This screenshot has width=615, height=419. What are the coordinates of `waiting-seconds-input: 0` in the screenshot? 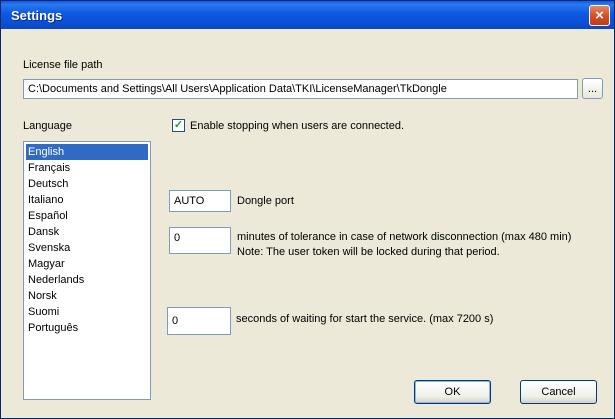 It's located at (199, 321).